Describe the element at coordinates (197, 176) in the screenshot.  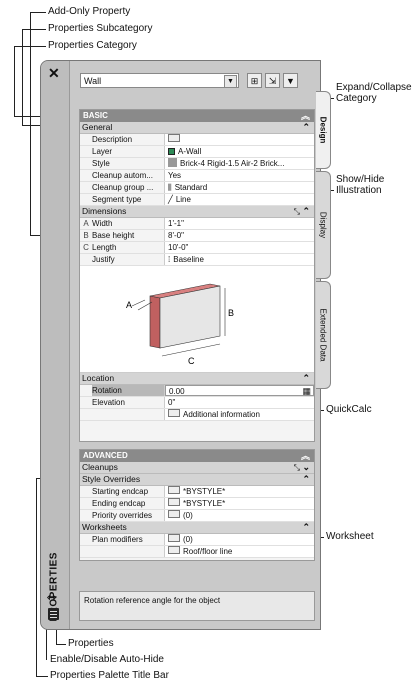
I see `property-row: Cleanup autom... Yes` at that location.